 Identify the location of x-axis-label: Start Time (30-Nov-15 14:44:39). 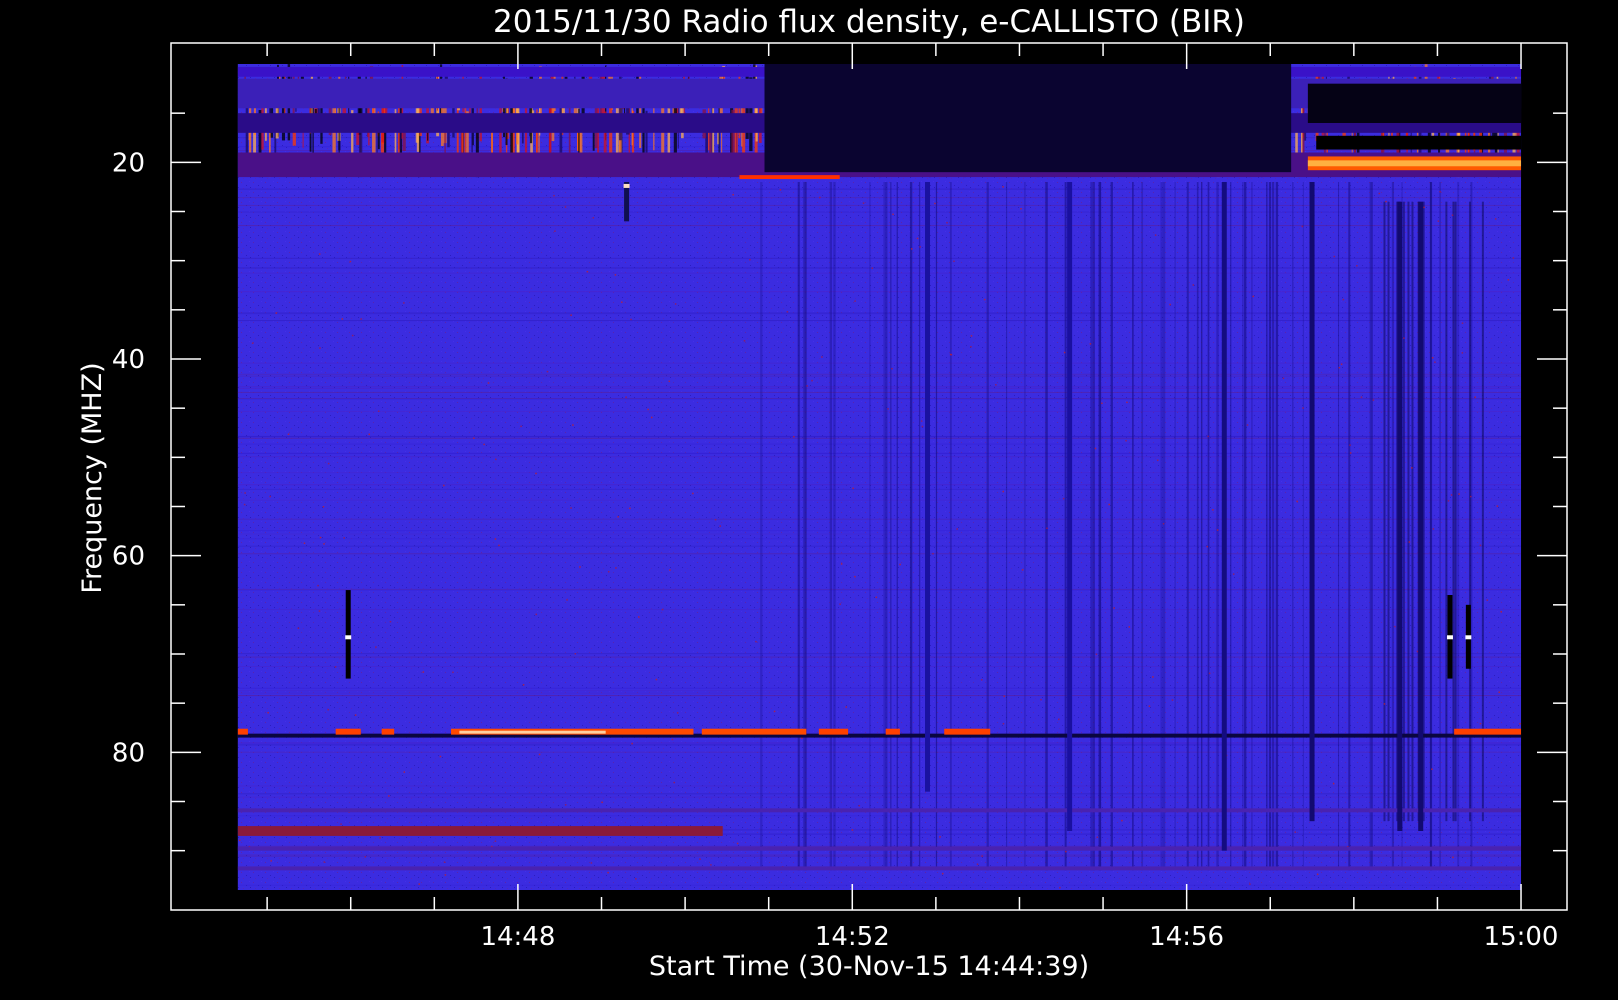
(869, 966).